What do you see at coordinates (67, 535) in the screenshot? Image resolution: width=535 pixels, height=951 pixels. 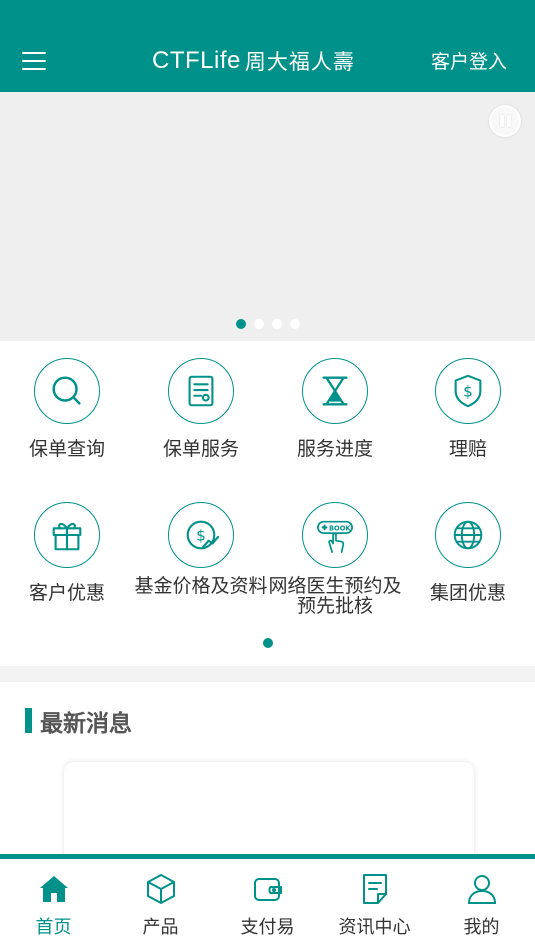 I see `gift-icon` at bounding box center [67, 535].